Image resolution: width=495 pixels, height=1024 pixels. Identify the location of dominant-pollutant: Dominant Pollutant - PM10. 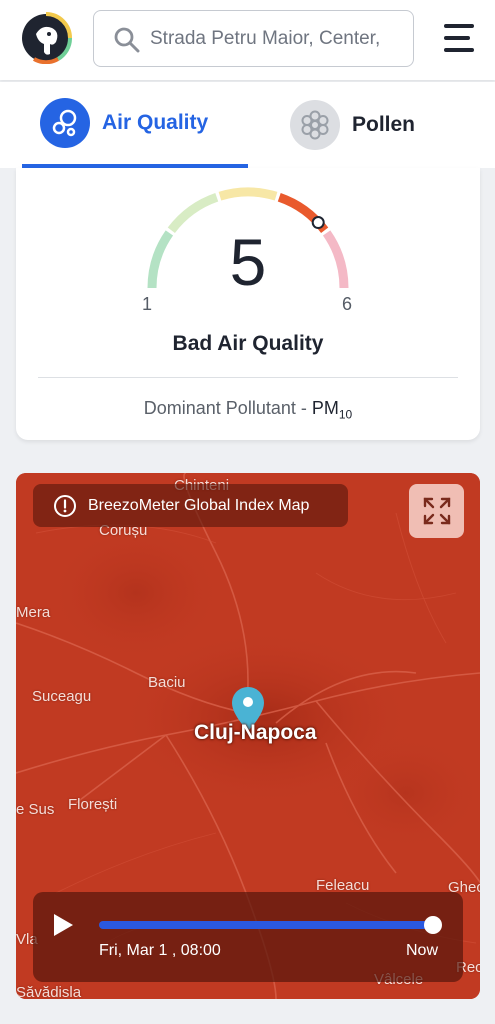
(248, 410).